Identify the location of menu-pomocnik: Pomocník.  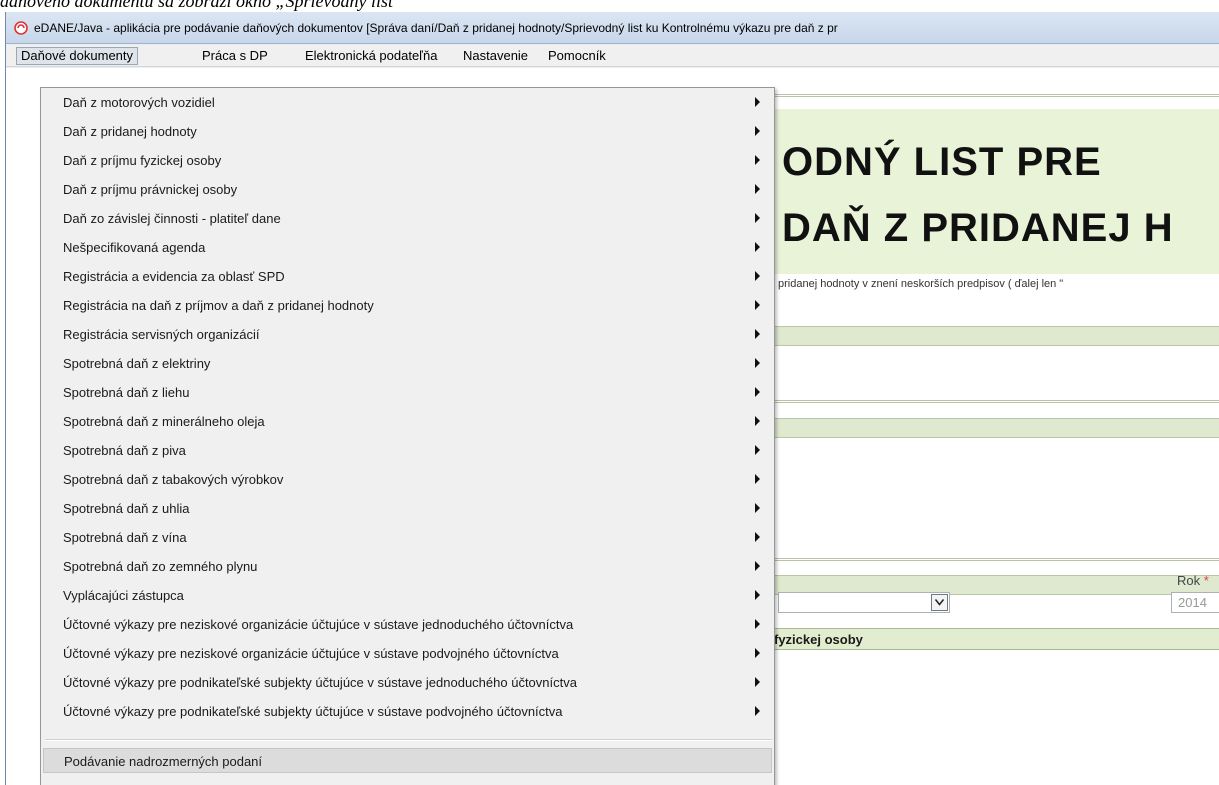
(577, 56).